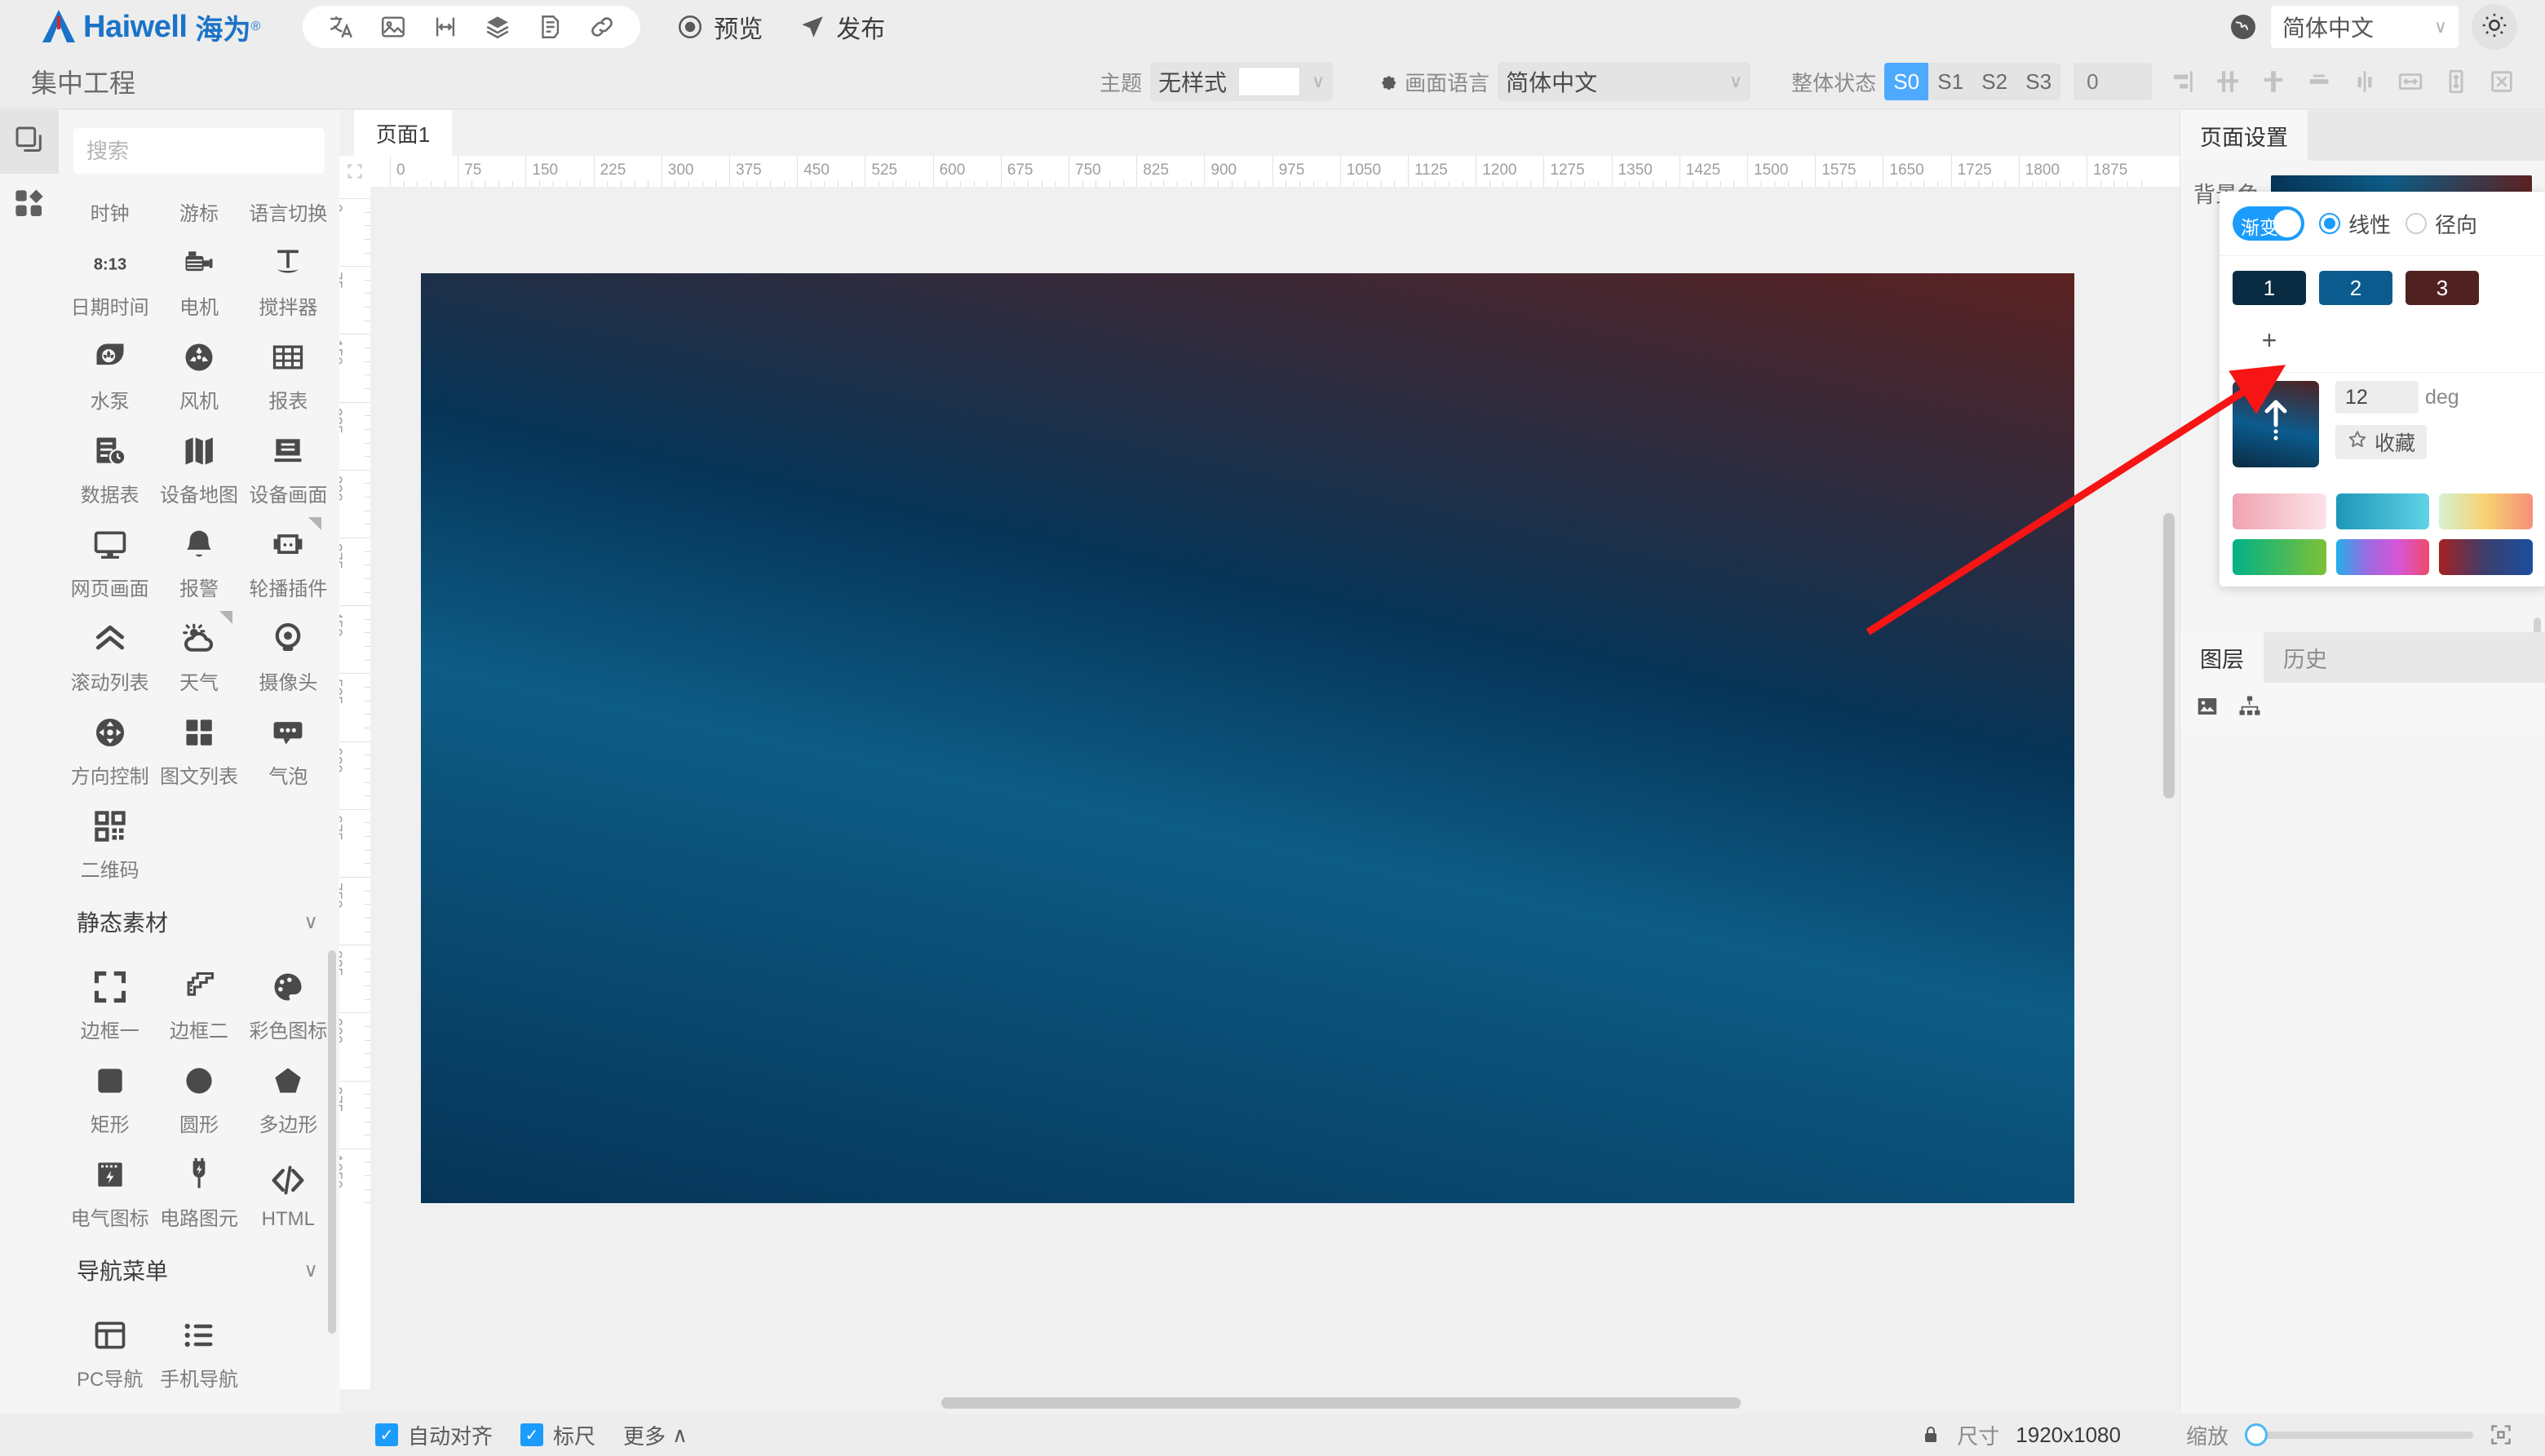 The width and height of the screenshot is (2545, 1456). Describe the element at coordinates (445, 27) in the screenshot. I see `swap-icon` at that location.